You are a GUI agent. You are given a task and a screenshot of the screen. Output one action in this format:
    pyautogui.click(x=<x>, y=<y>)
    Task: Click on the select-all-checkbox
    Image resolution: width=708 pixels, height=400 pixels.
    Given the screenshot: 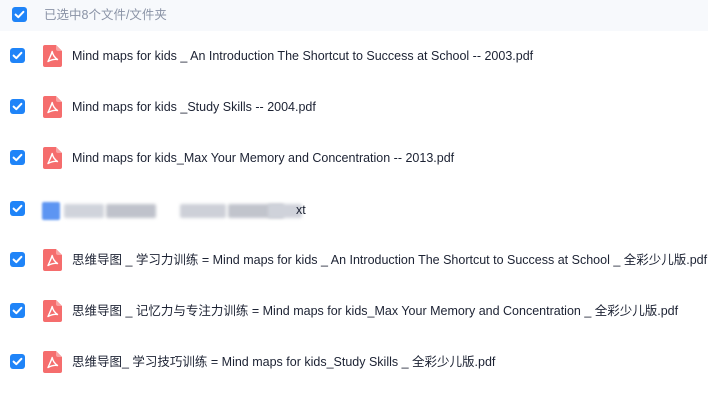 What is the action you would take?
    pyautogui.click(x=19, y=14)
    